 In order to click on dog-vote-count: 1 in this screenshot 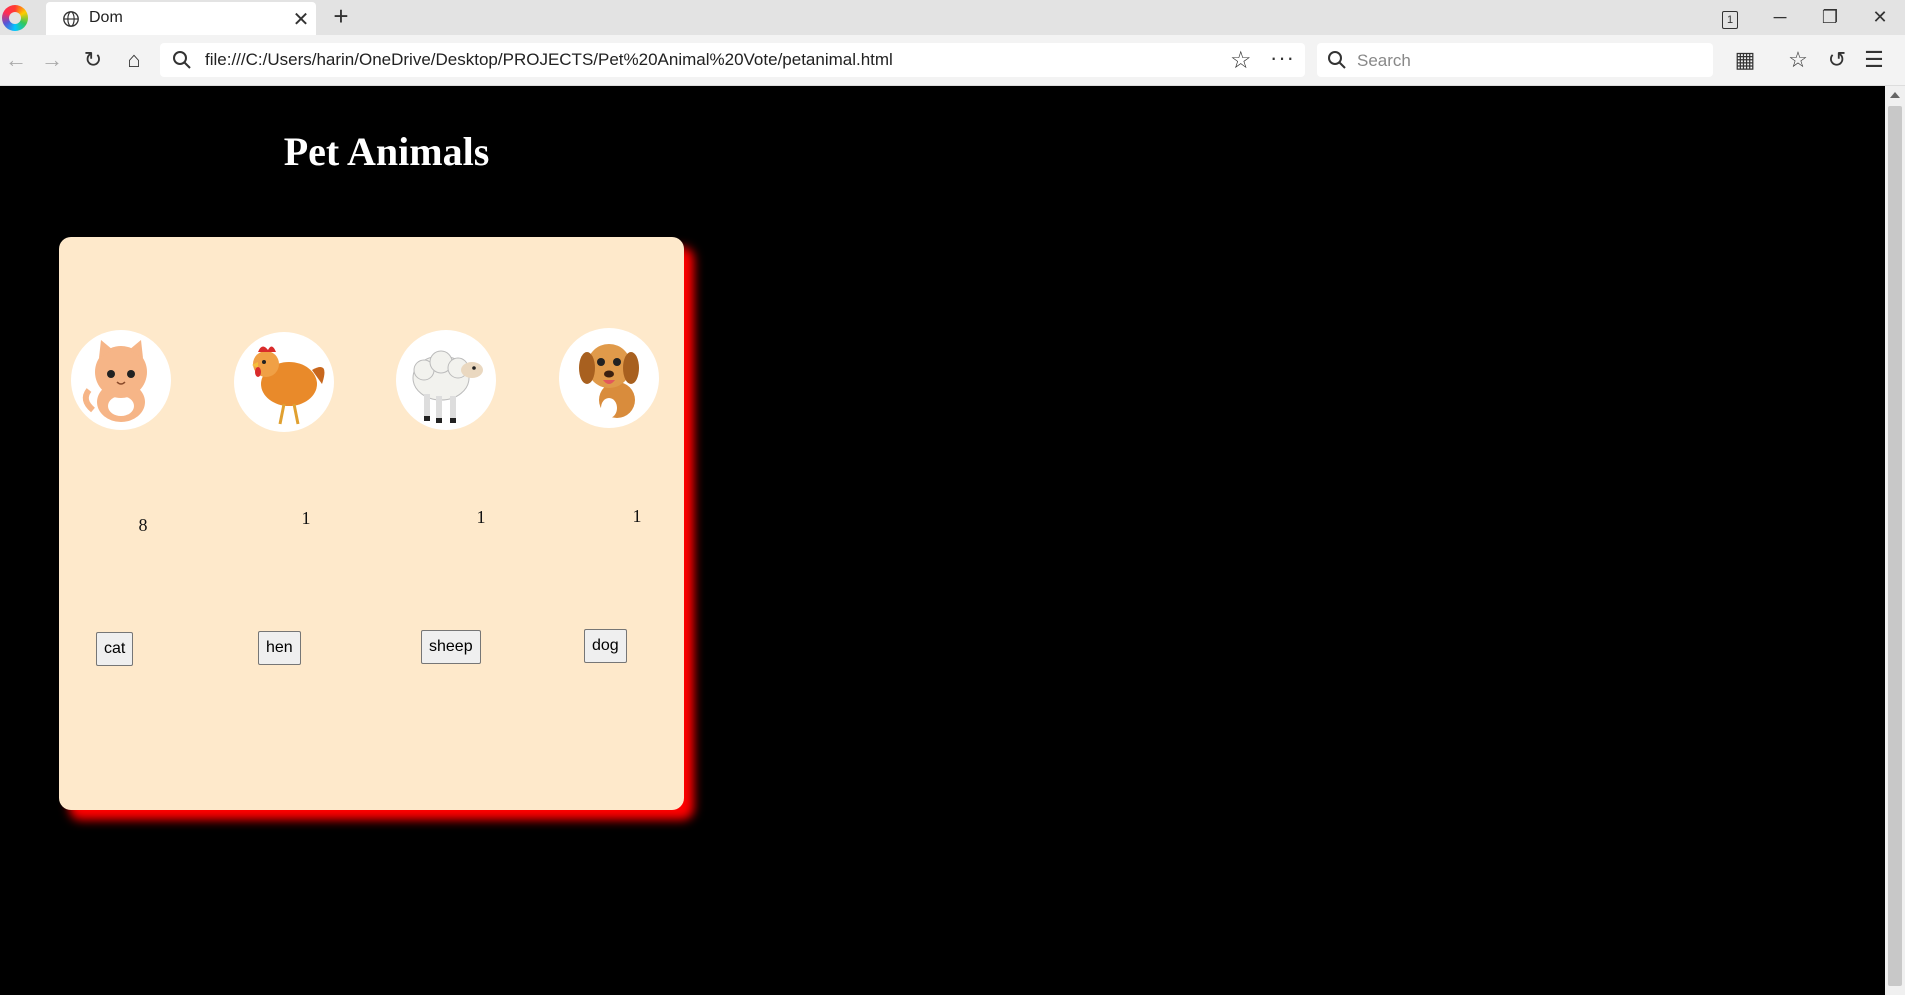, I will do `click(637, 516)`.